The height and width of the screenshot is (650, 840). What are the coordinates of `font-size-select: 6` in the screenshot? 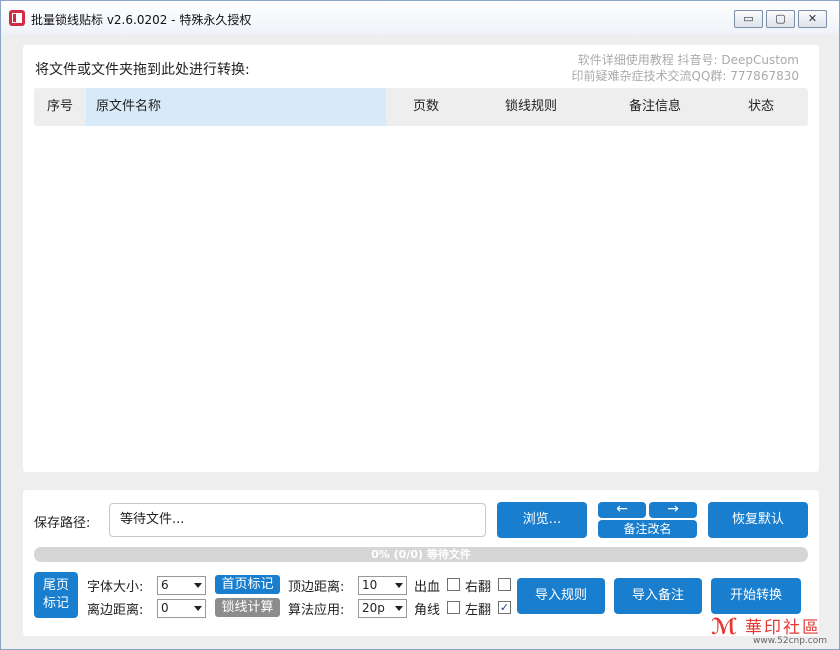 It's located at (181, 585).